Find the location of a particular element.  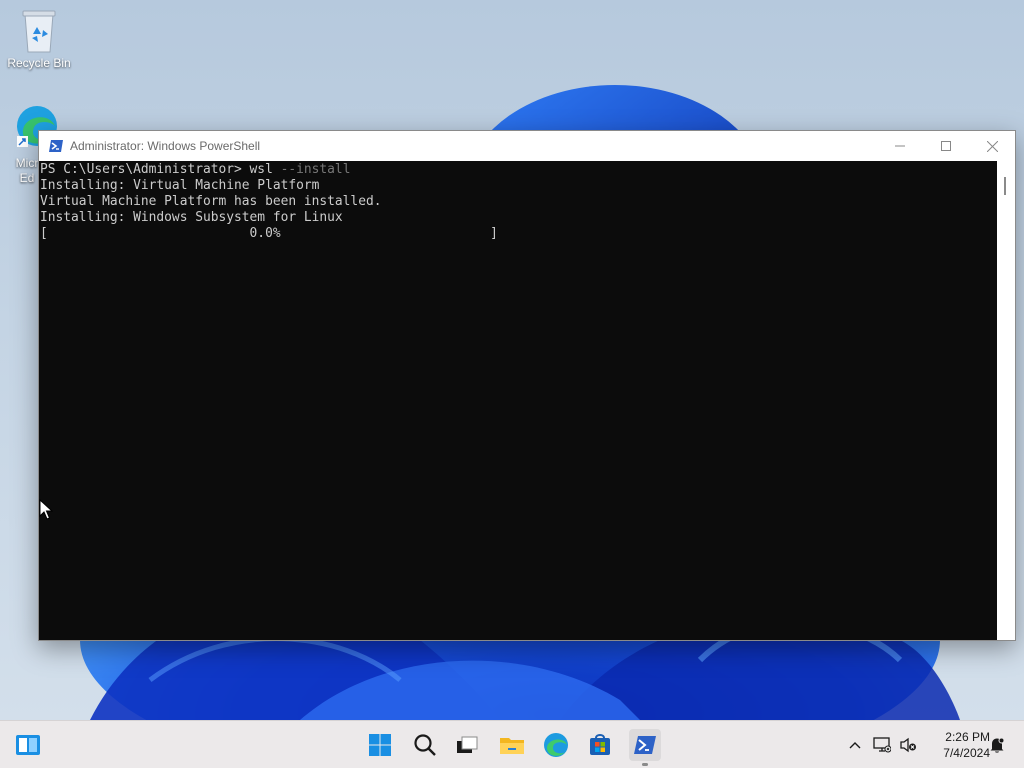

maximize-icon is located at coordinates (946, 146).